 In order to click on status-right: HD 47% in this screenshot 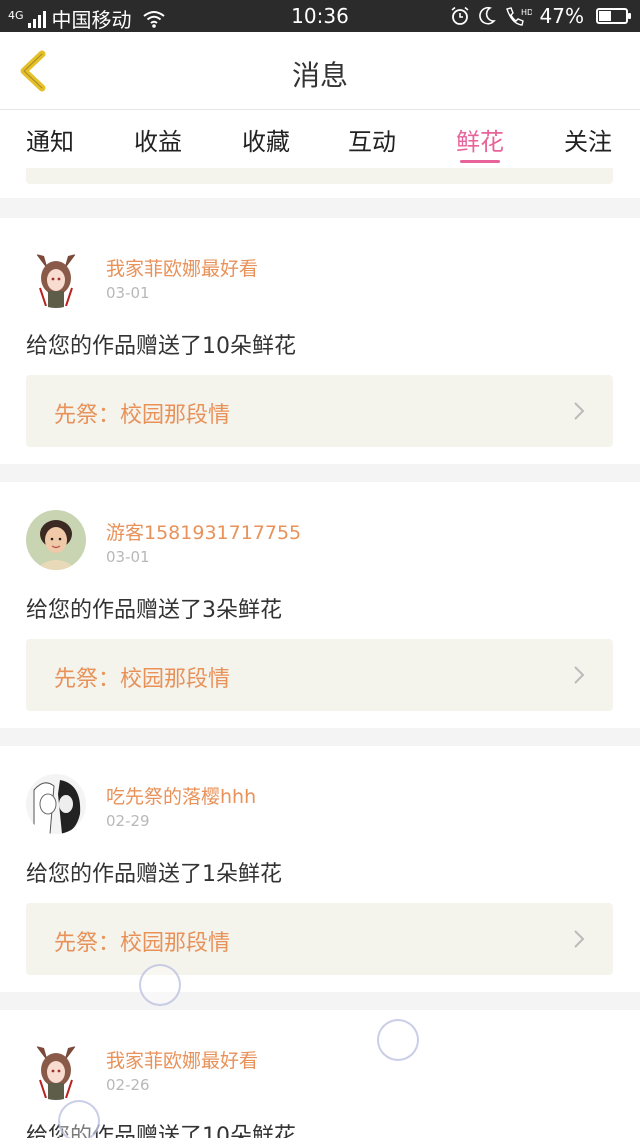, I will do `click(540, 16)`.